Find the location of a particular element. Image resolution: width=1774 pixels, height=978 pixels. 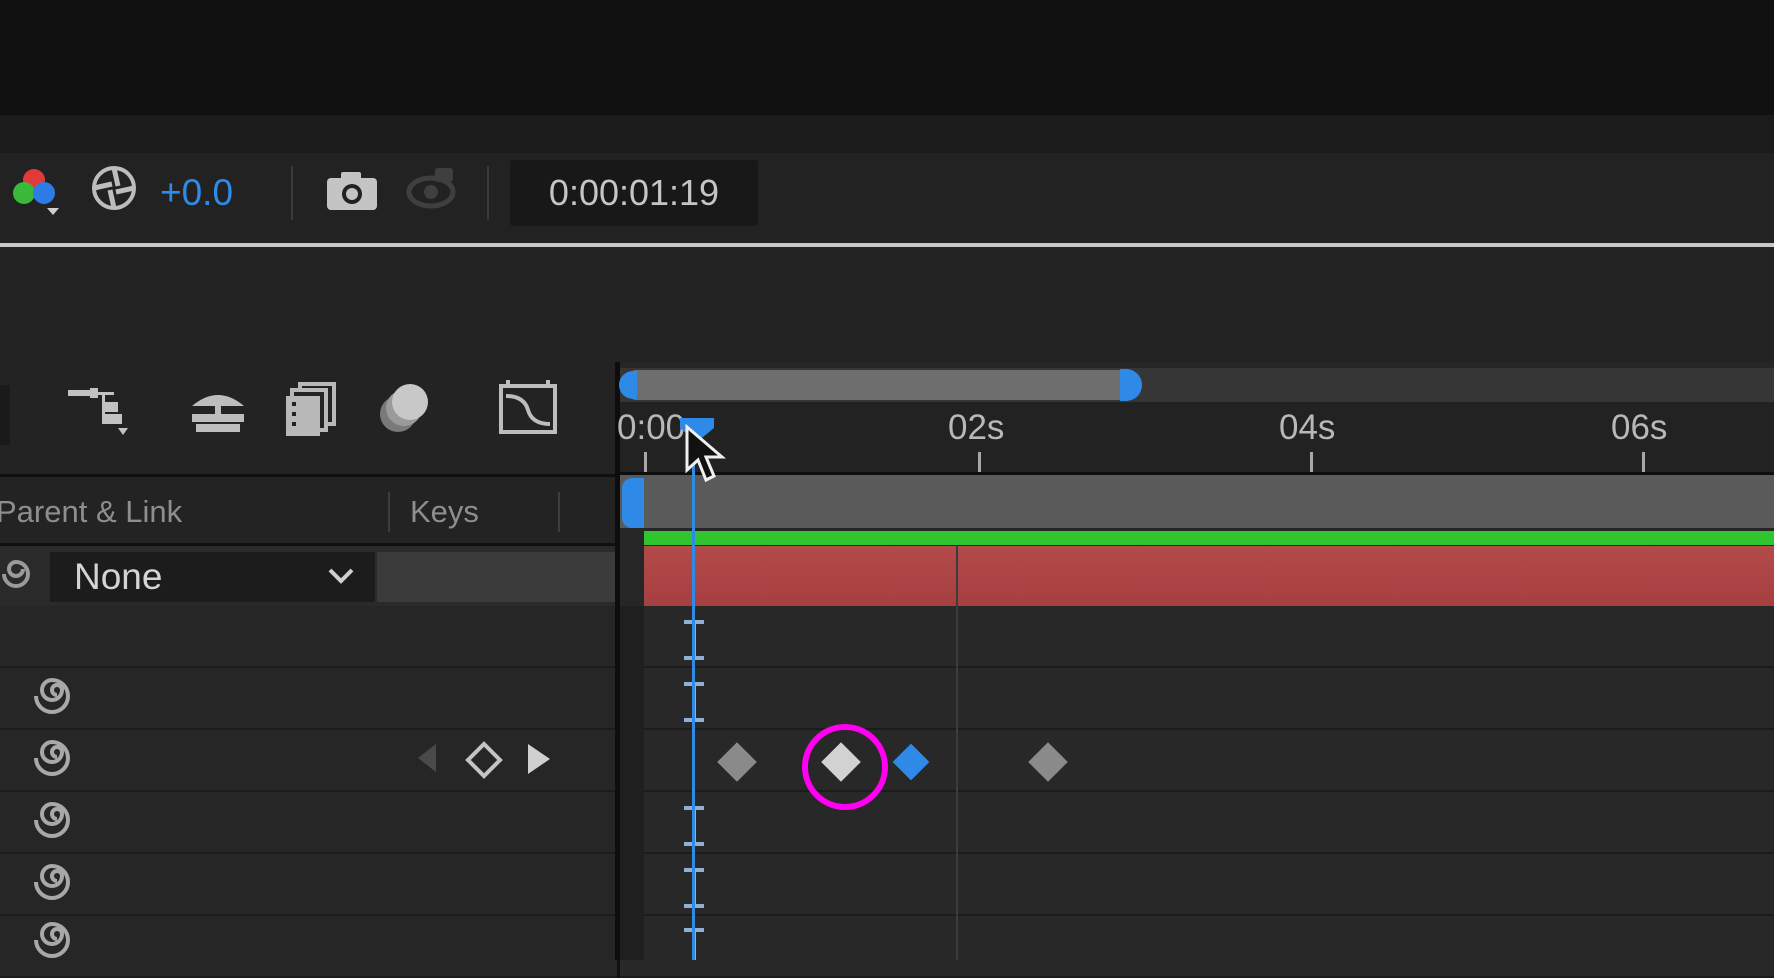

previous-keyframe-icon is located at coordinates (427, 758).